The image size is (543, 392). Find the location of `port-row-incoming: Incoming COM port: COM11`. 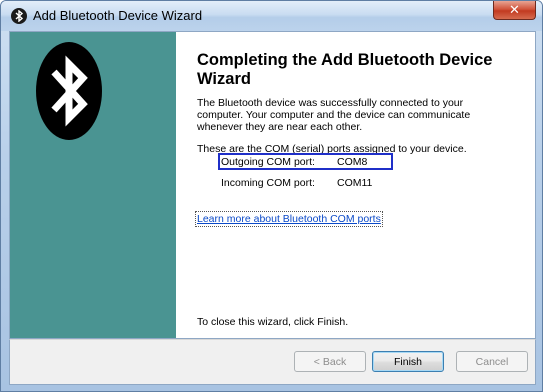

port-row-incoming: Incoming COM port: COM11 is located at coordinates (309, 183).